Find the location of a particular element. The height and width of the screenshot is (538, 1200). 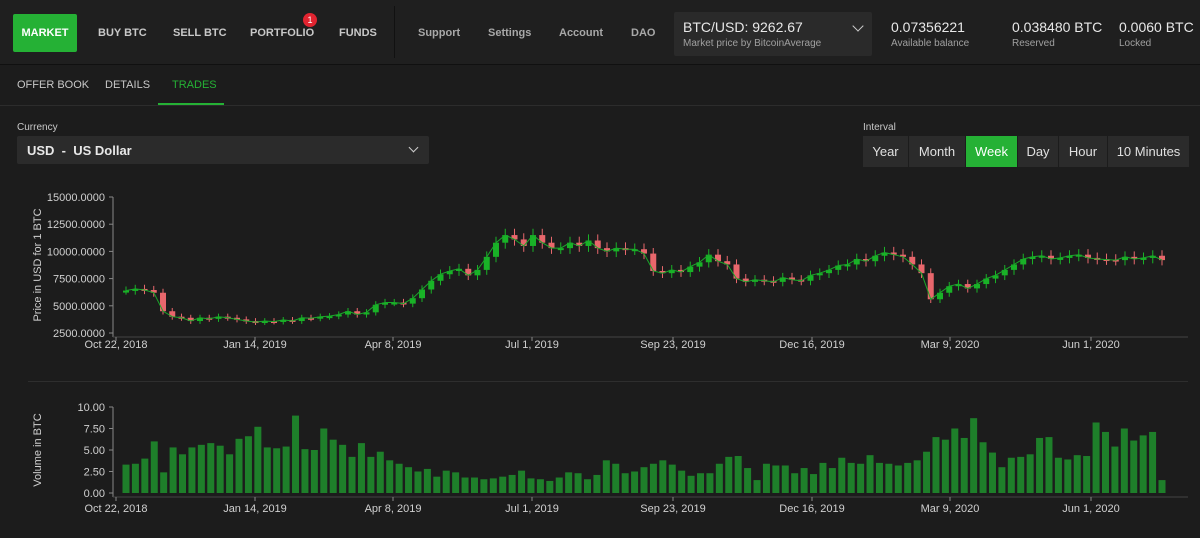

price-y-tick-label: 7500.0000 is located at coordinates (79, 280).